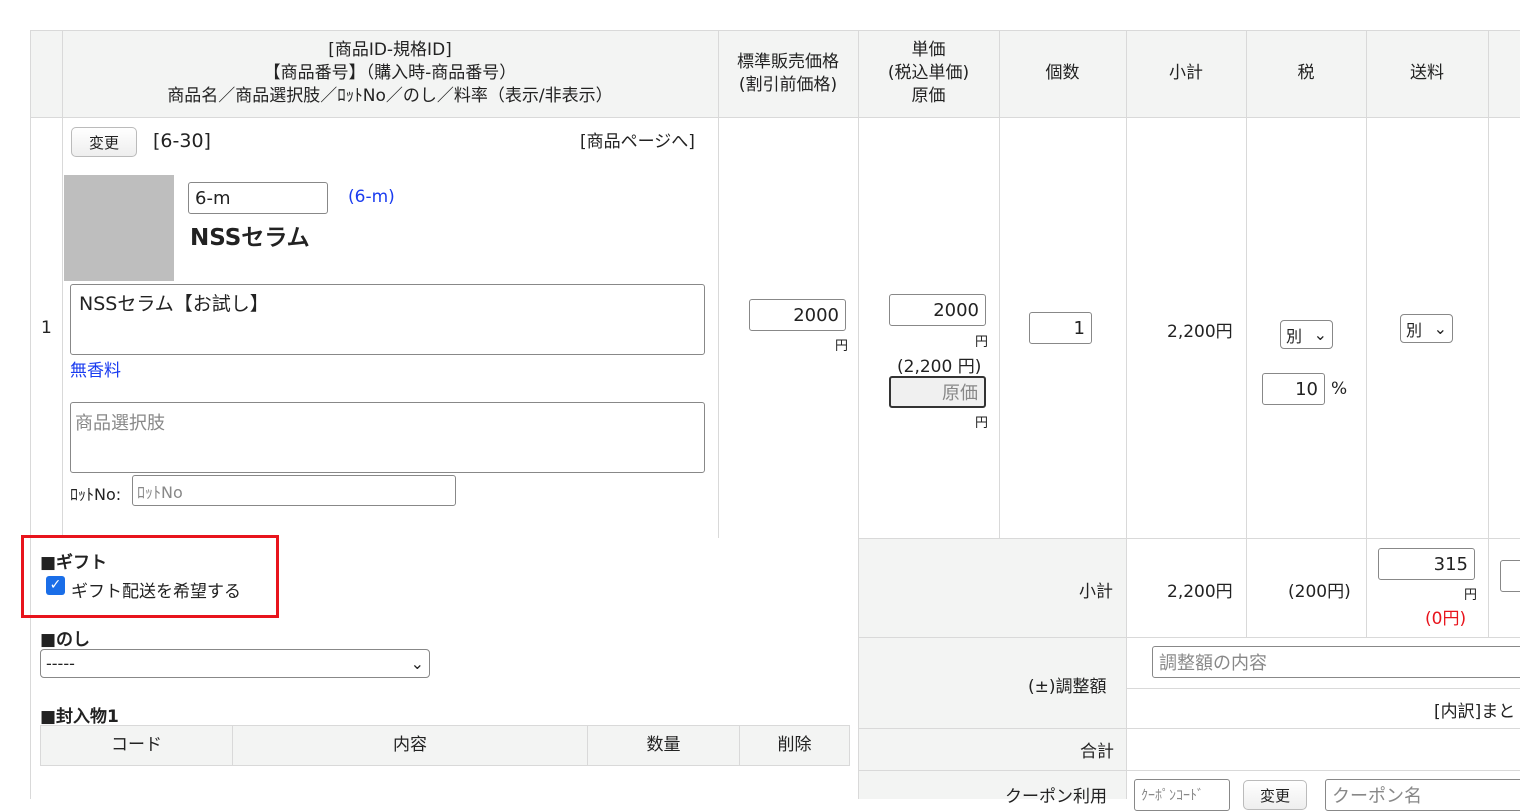 The height and width of the screenshot is (811, 1520). What do you see at coordinates (79, 717) in the screenshot?
I see `enclosure-heading: ■封入物1` at bounding box center [79, 717].